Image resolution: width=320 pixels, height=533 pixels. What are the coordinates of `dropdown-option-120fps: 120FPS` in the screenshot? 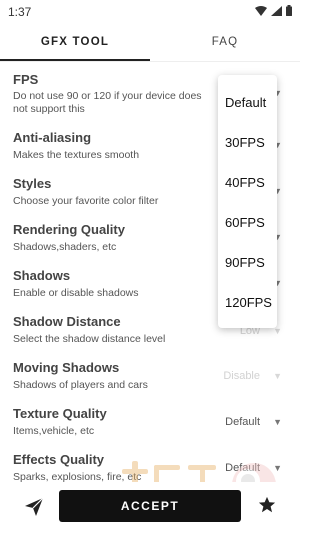 It's located at (248, 302).